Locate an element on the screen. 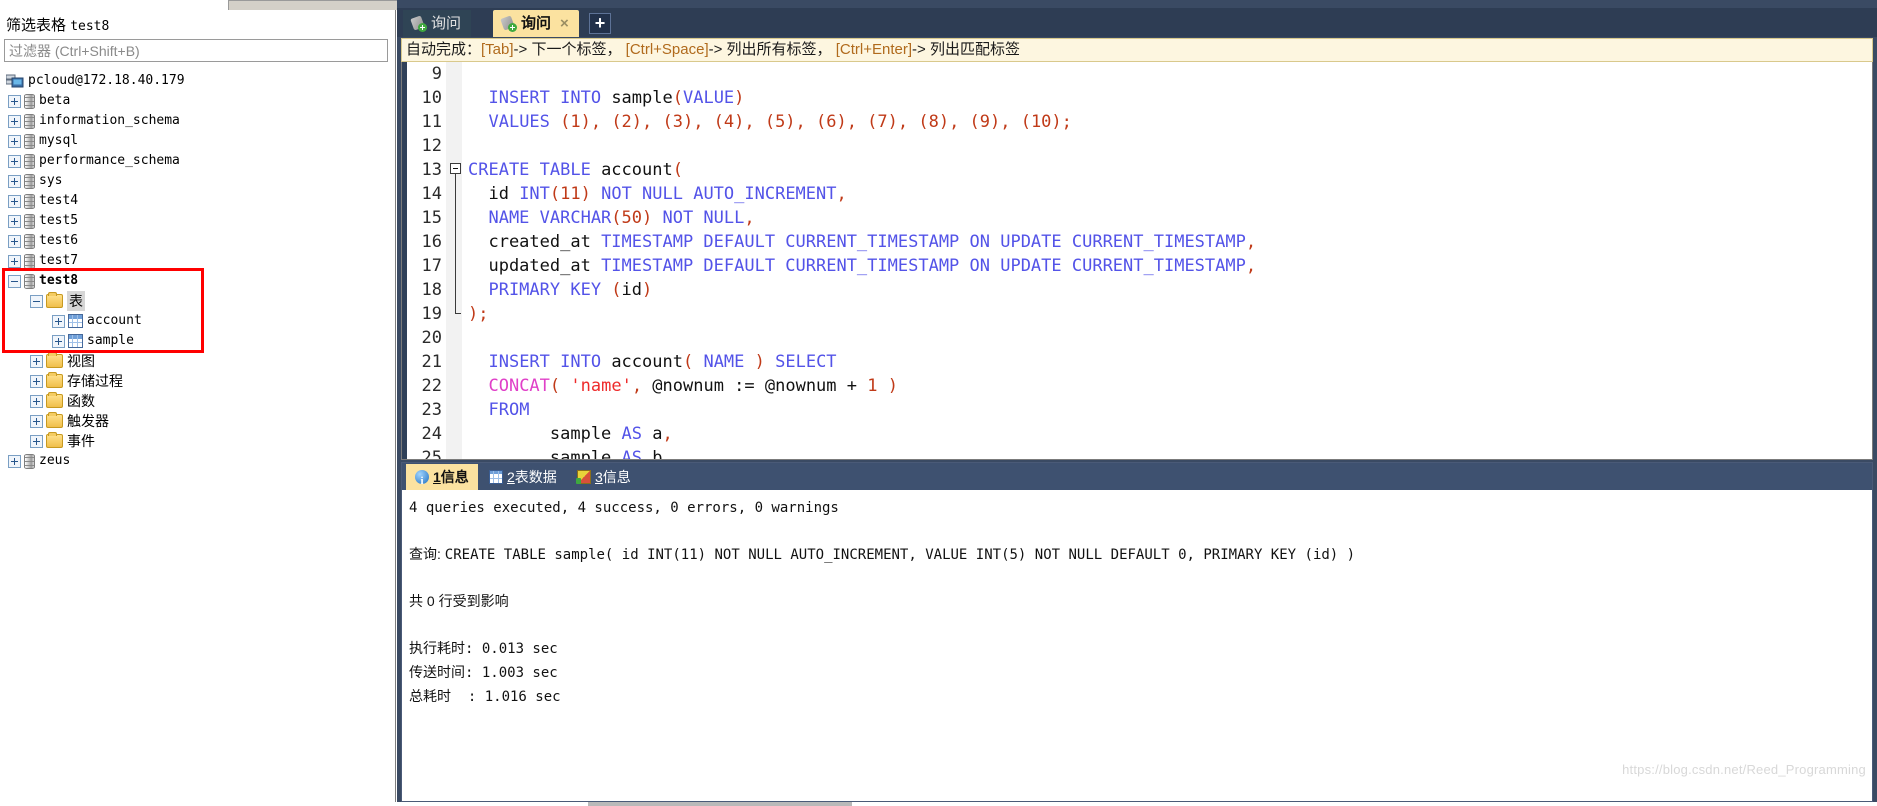 This screenshot has height=806, width=1877. code-line: 21 INSERT INTO account( NAME ) SELECT is located at coordinates (1137, 362).